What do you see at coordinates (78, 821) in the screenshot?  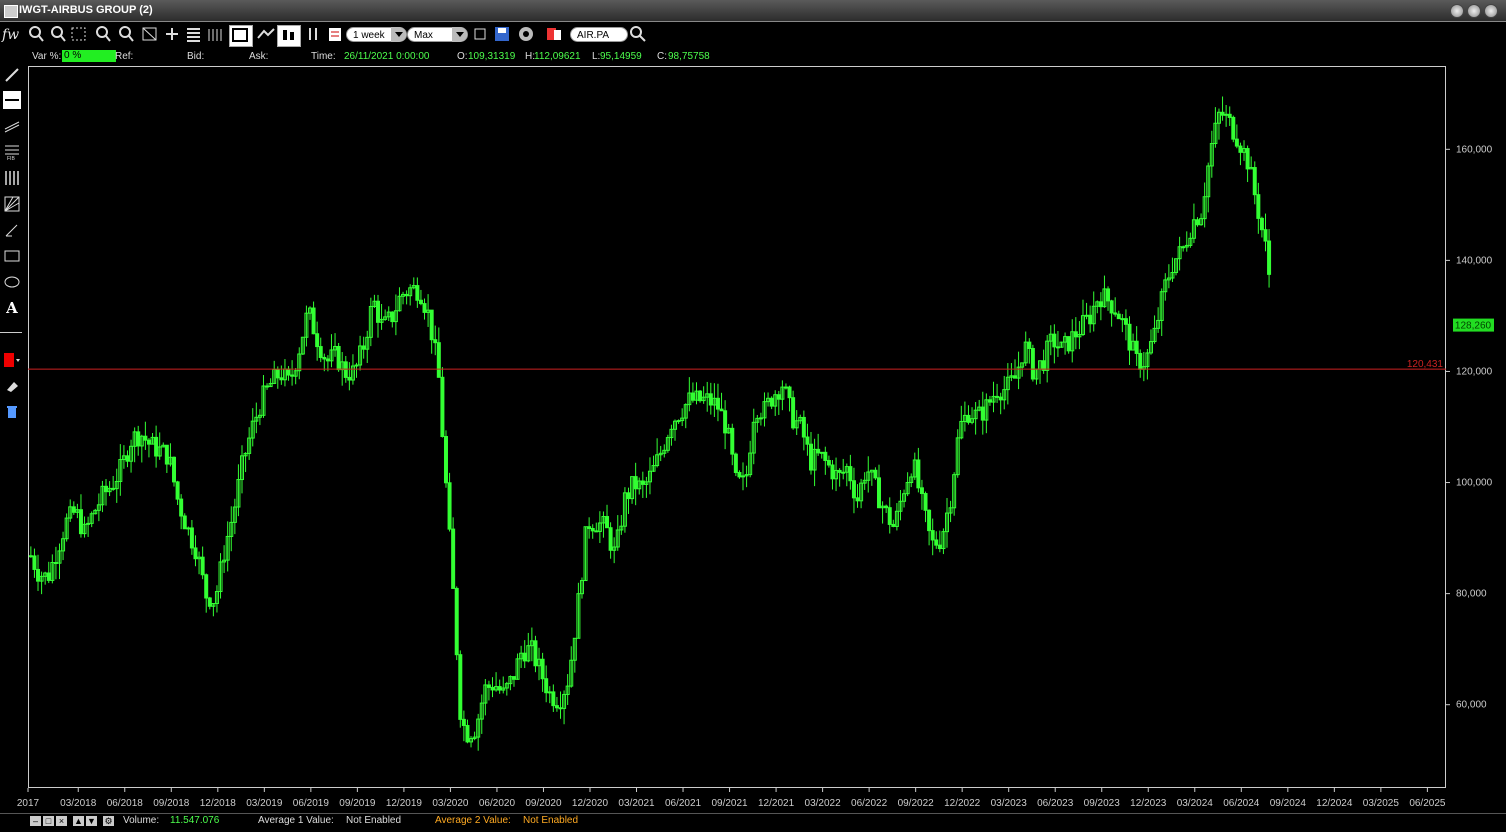 I see `scroll-up-icon: ▲` at bounding box center [78, 821].